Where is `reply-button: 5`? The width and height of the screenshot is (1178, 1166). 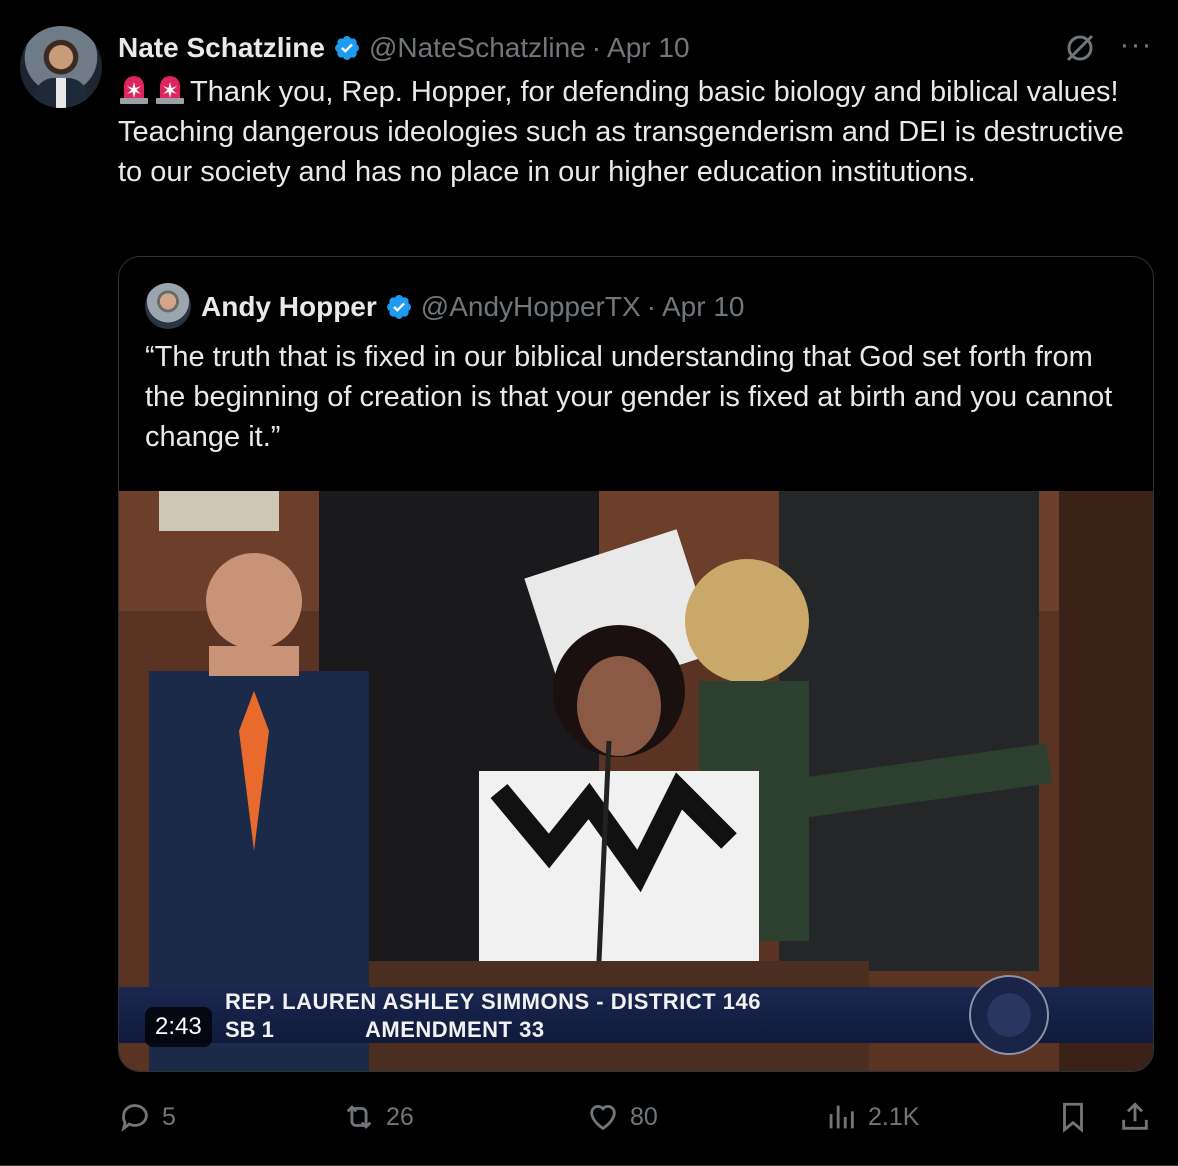 reply-button: 5 is located at coordinates (147, 1117).